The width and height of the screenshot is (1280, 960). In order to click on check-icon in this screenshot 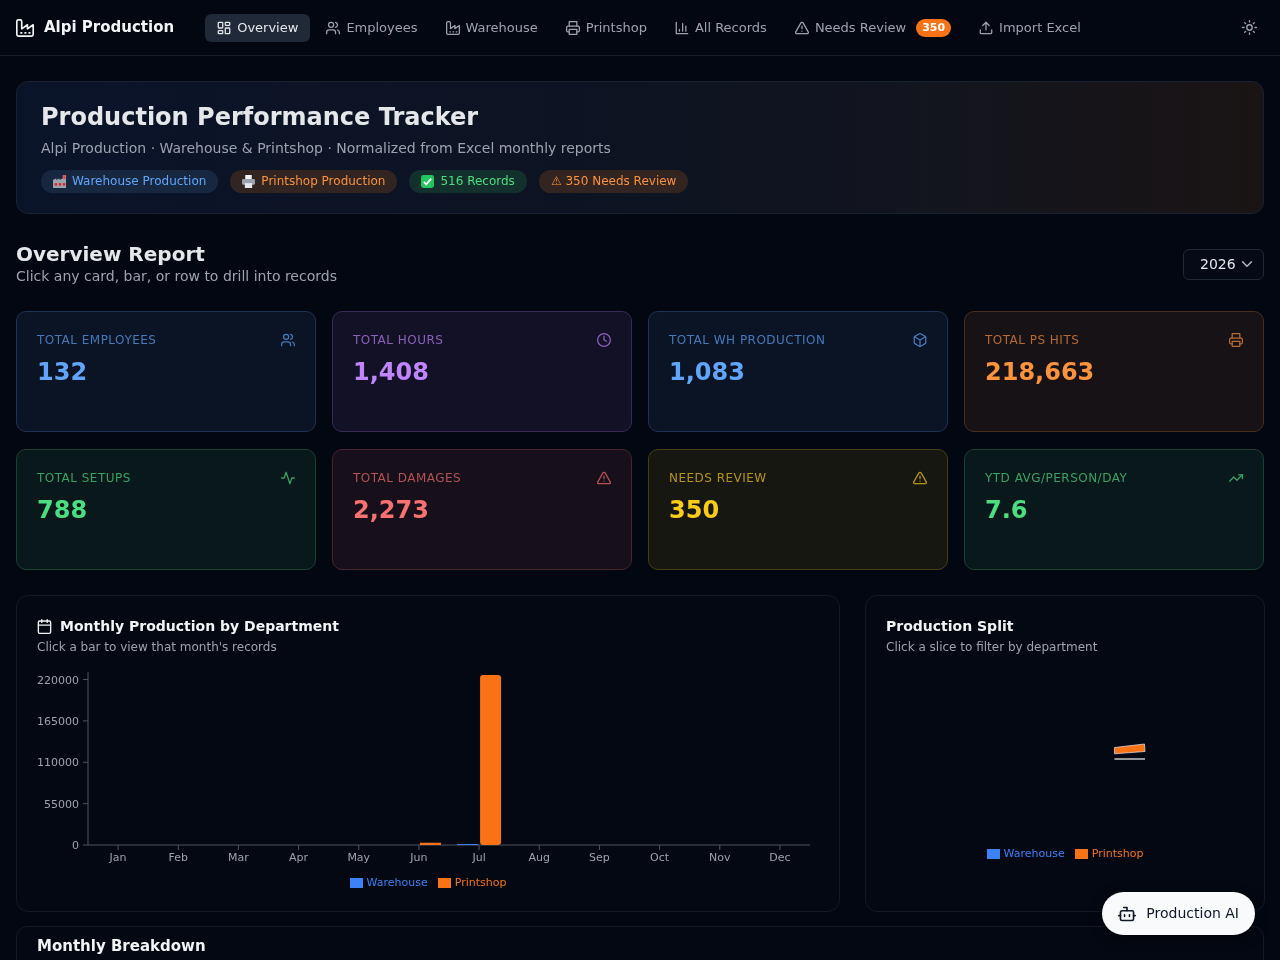, I will do `click(428, 181)`.